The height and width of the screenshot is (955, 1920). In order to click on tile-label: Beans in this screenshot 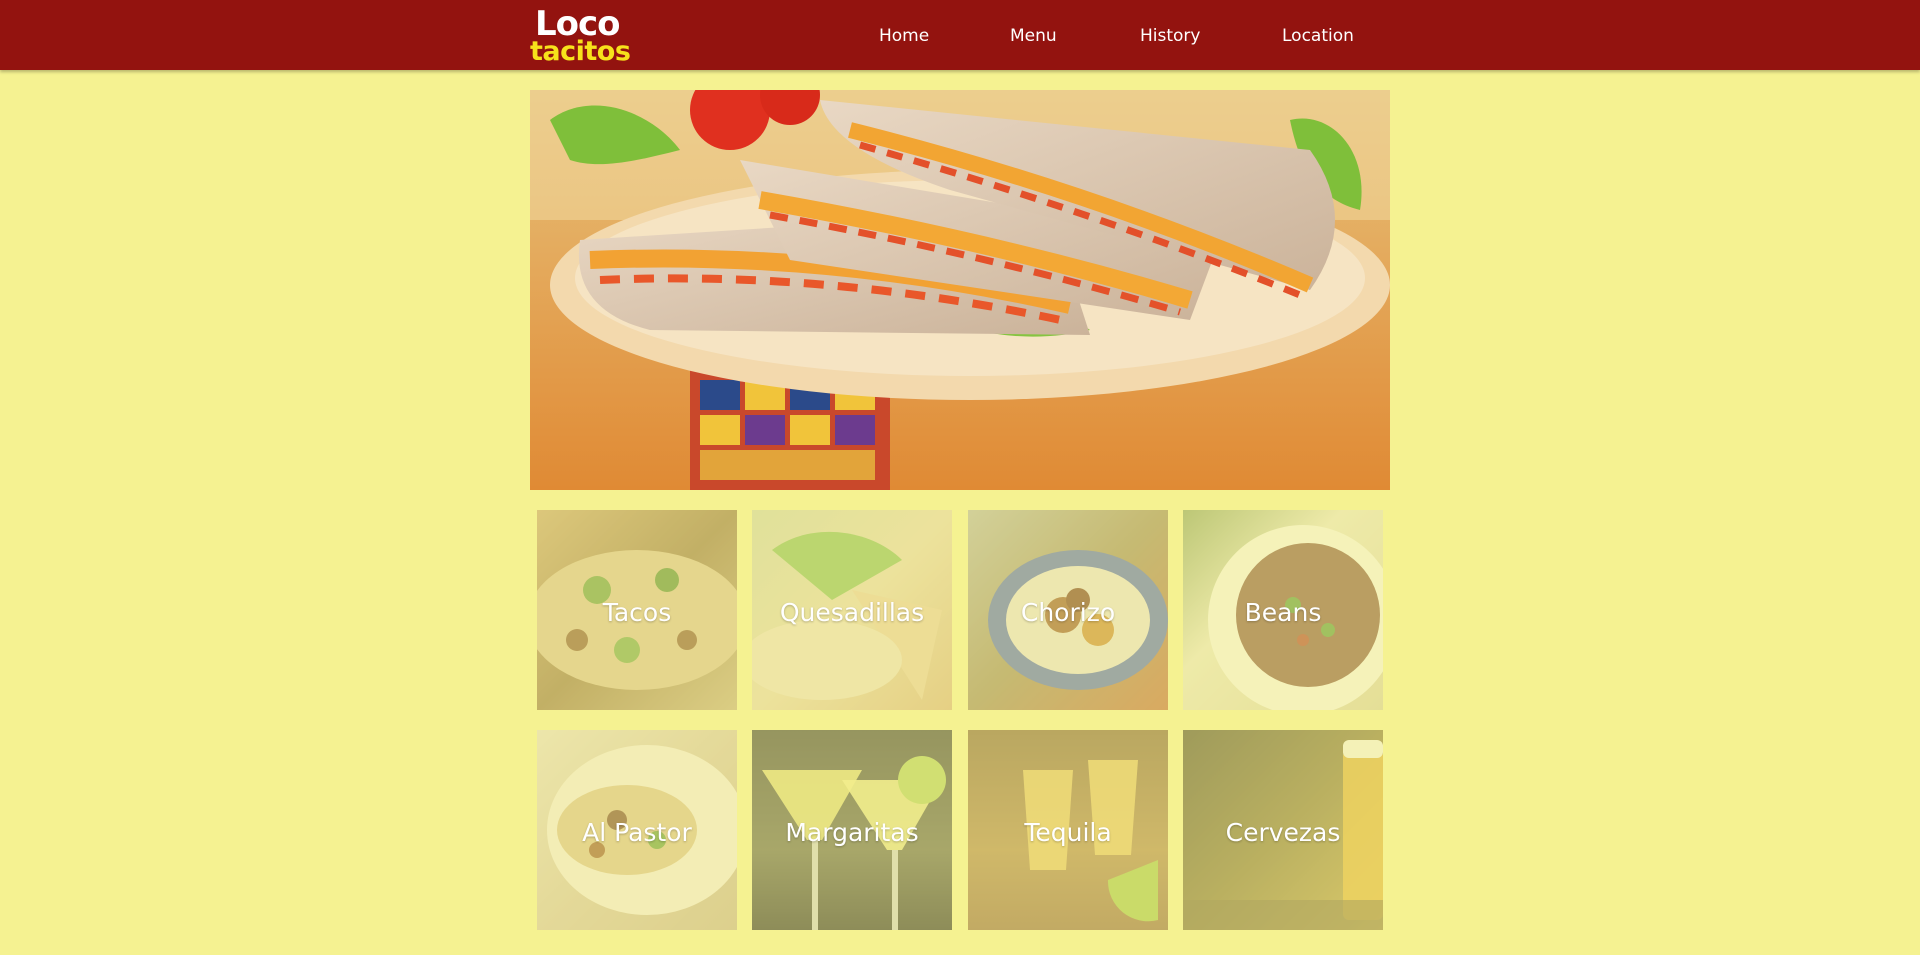, I will do `click(1283, 612)`.